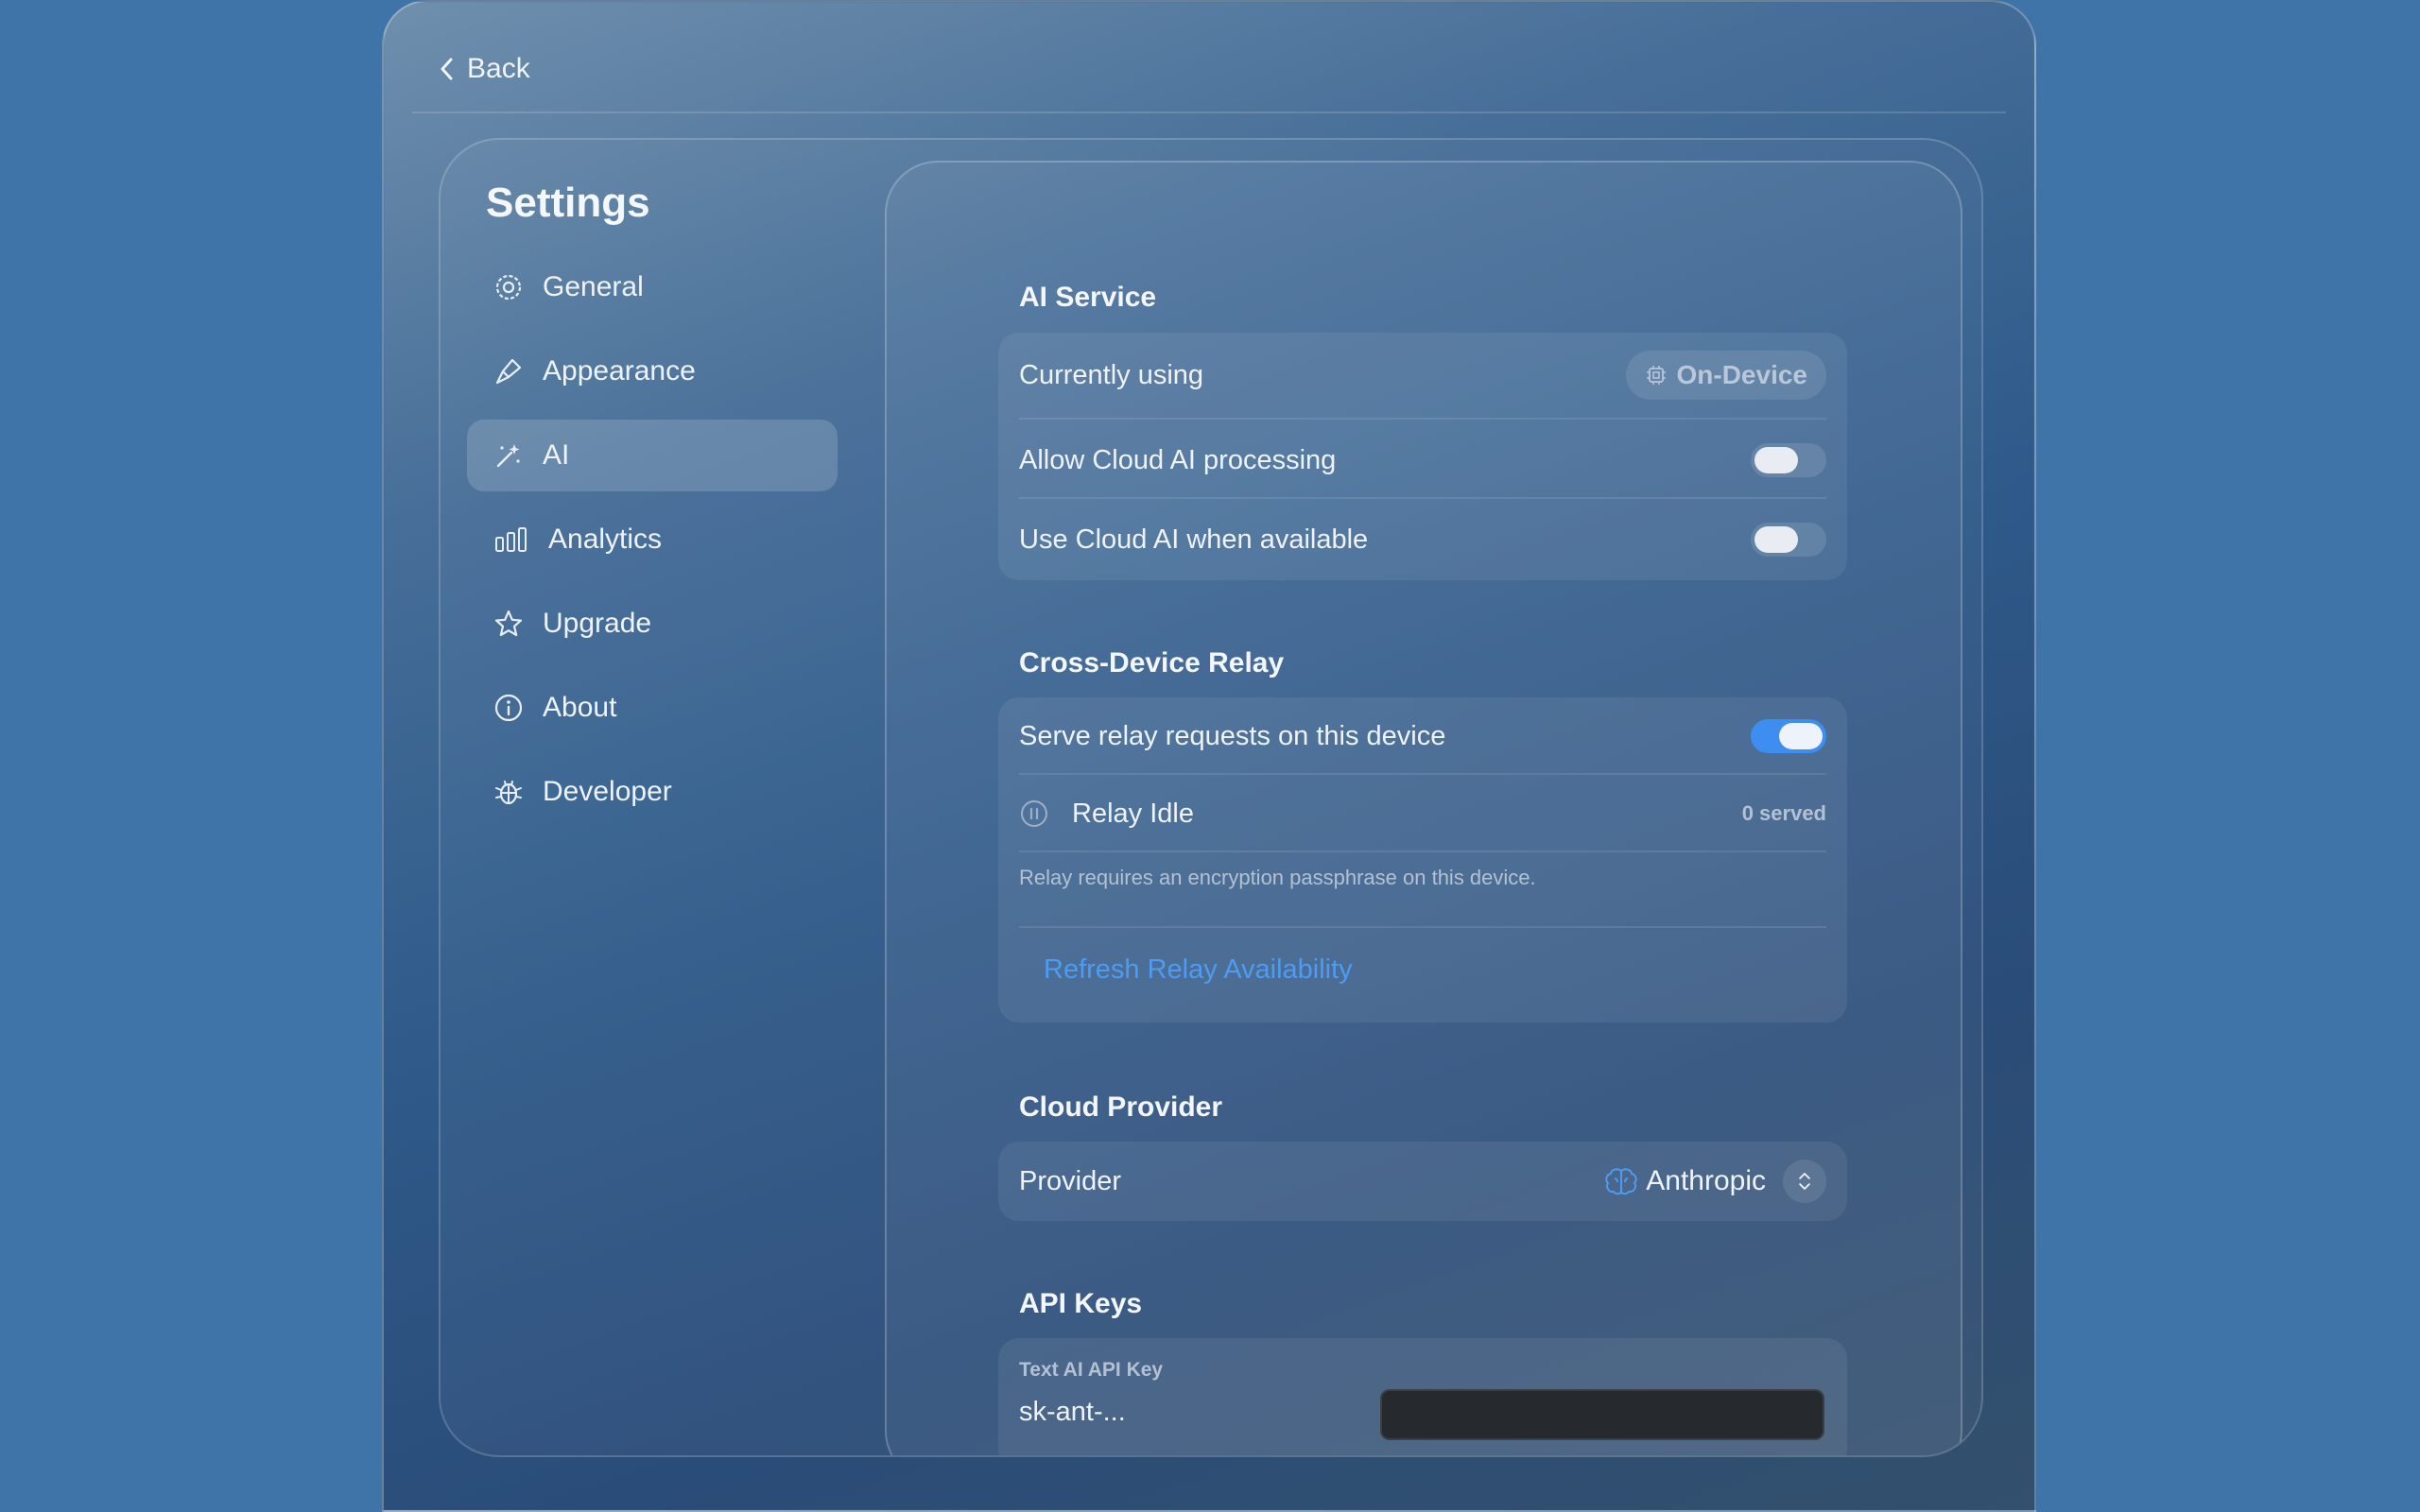  What do you see at coordinates (1178, 459) in the screenshot?
I see `allow-cloud-ai-label: Allow Cloud AI processing` at bounding box center [1178, 459].